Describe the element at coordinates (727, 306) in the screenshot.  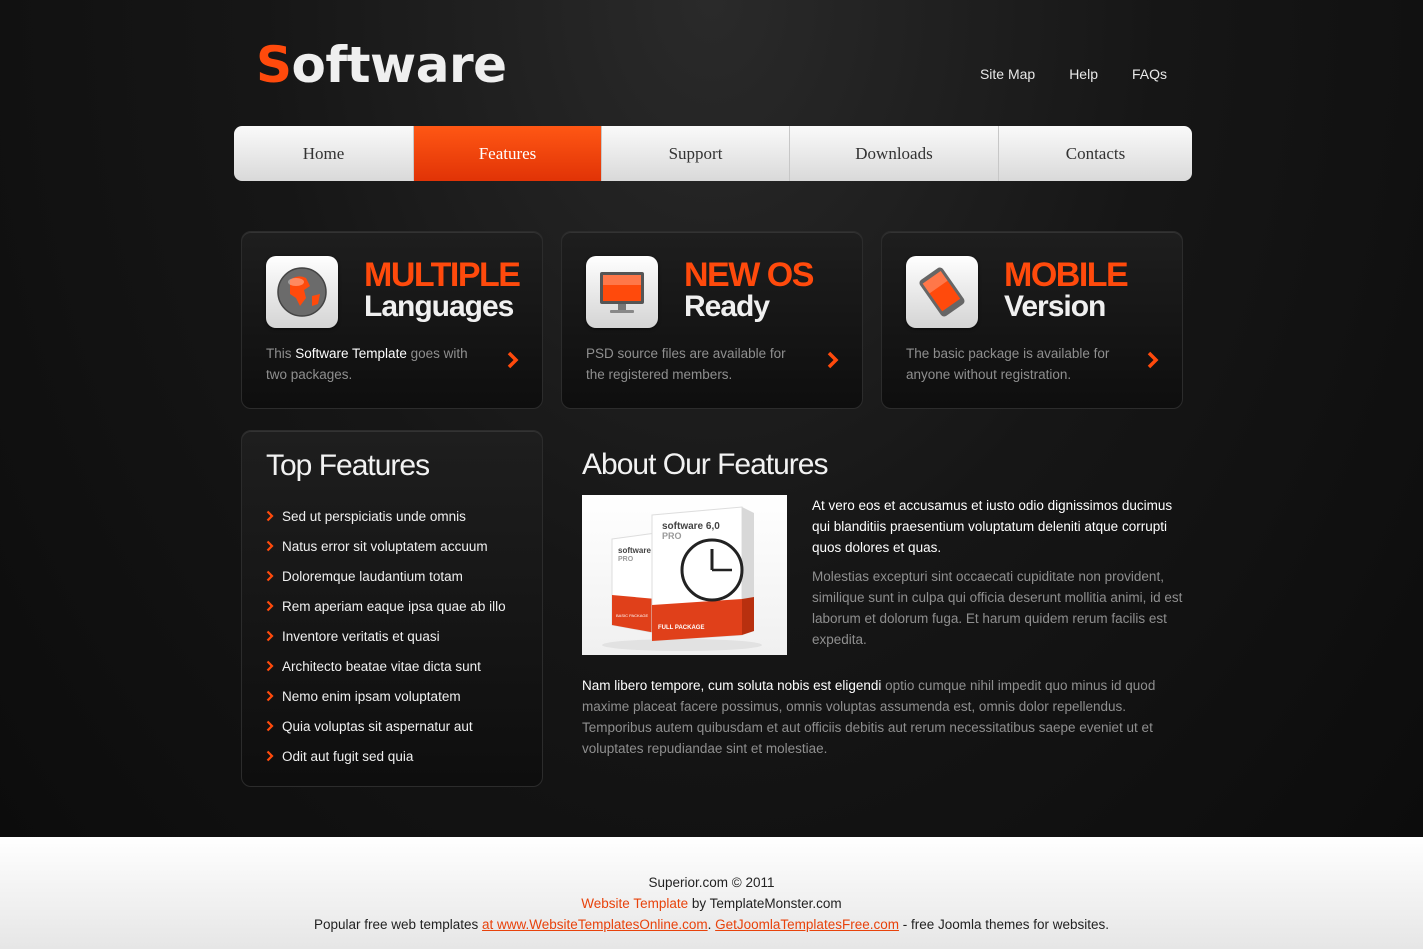
I see `box-title: Ready` at that location.